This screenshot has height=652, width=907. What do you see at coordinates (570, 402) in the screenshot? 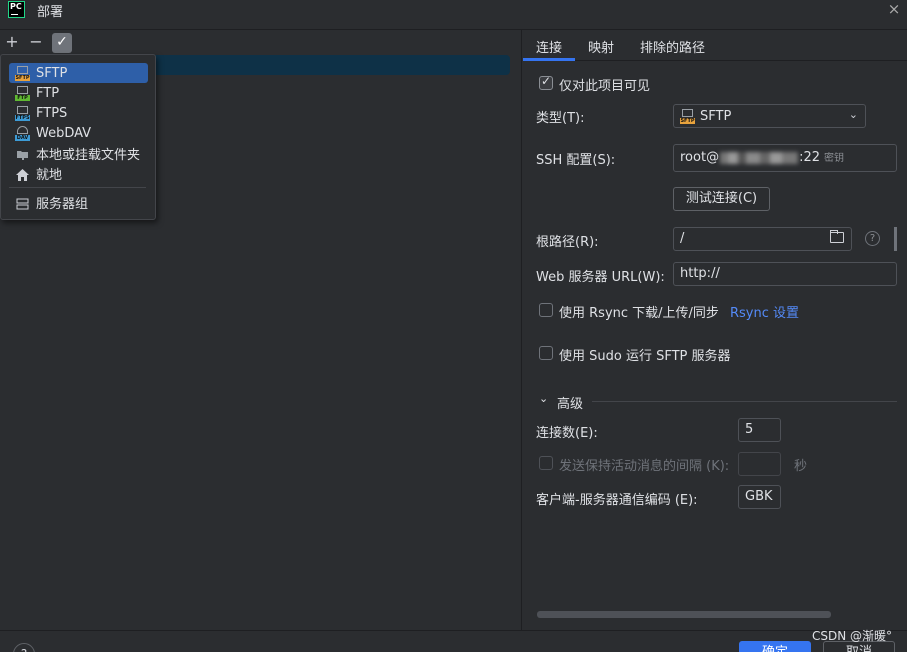
I see `advanced-section-title: 高级` at bounding box center [570, 402].